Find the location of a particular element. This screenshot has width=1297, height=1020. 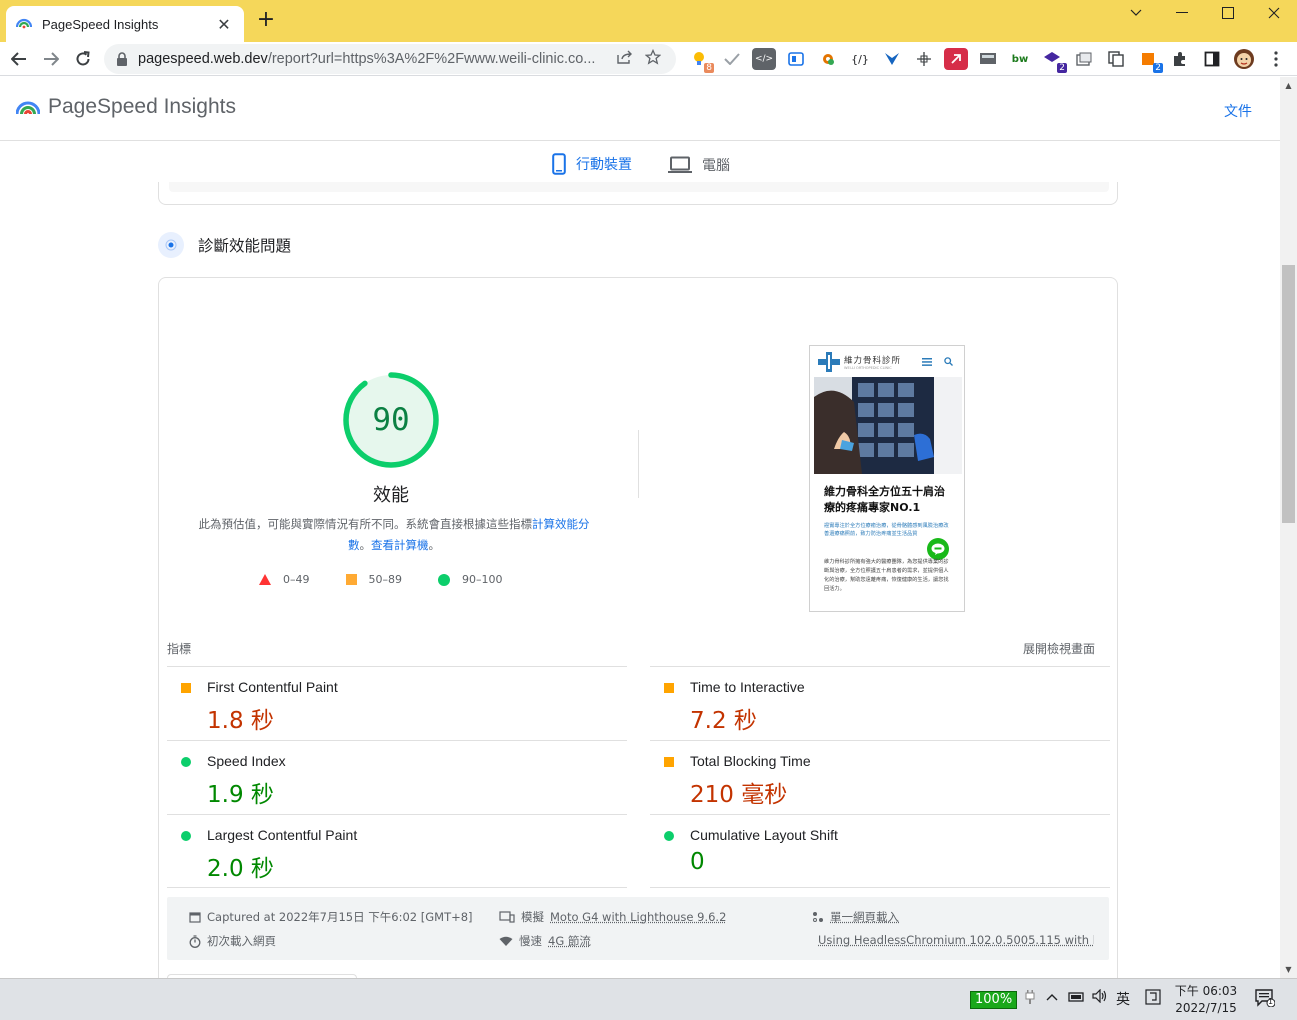

checkmark-extension-icon is located at coordinates (732, 59).